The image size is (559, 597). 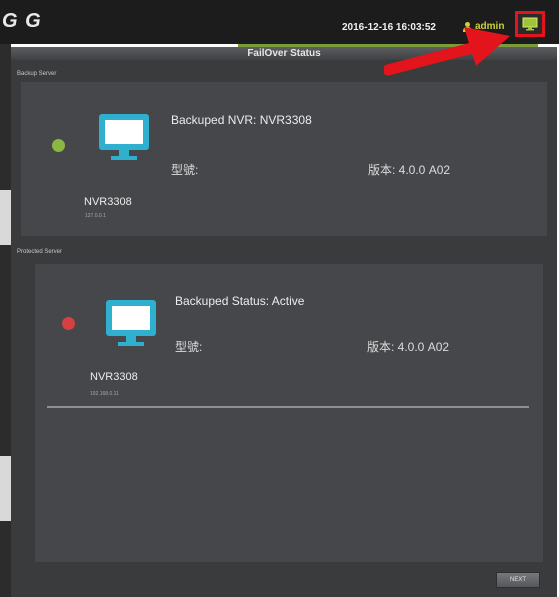 I want to click on protected-status-dot, so click(x=68, y=323).